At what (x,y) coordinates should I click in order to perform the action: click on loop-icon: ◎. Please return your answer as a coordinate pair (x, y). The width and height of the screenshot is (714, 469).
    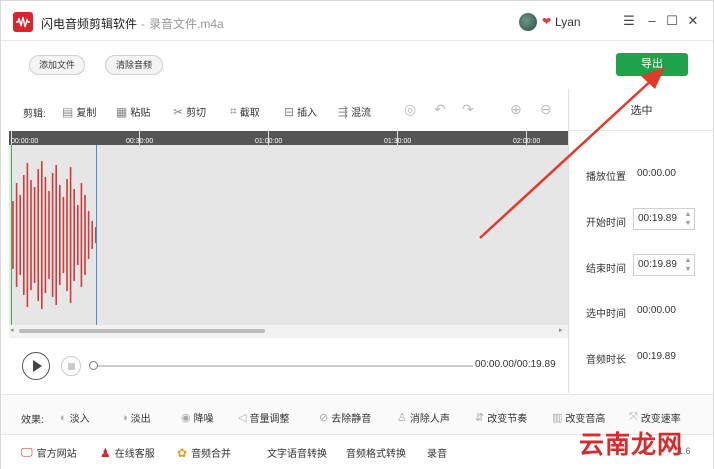
    Looking at the image, I should click on (410, 109).